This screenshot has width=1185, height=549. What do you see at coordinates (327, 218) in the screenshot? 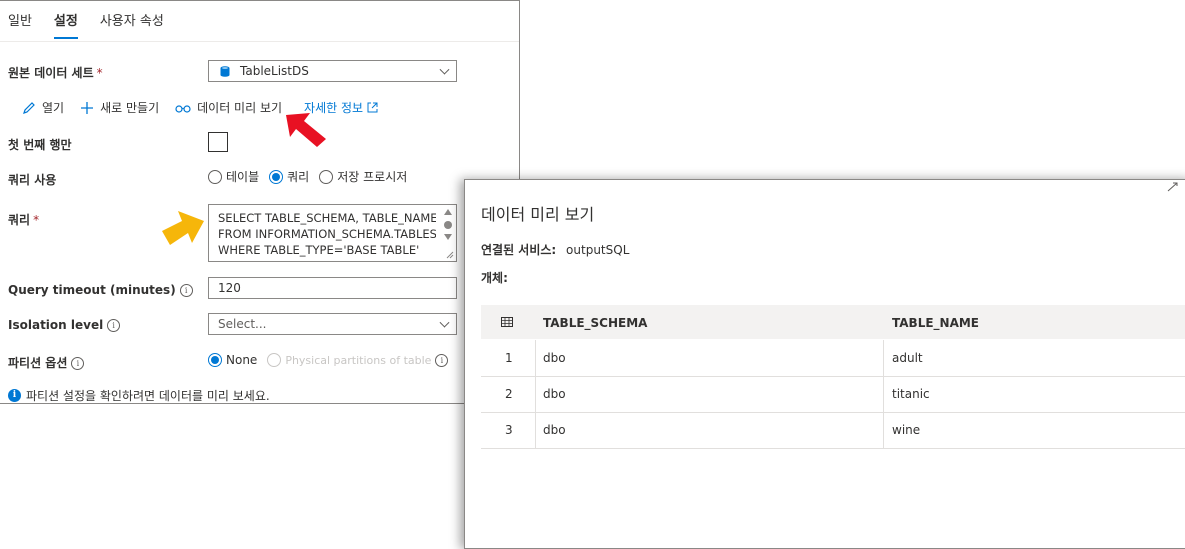
I see `query-line: SELECT TABLE_SCHEMA, TABLE_NAME` at bounding box center [327, 218].